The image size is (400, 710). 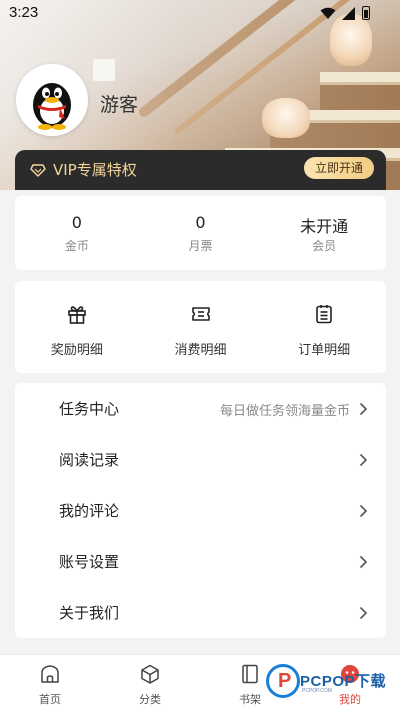 I want to click on qq-penguin-avatar-icon, so click(x=52, y=106).